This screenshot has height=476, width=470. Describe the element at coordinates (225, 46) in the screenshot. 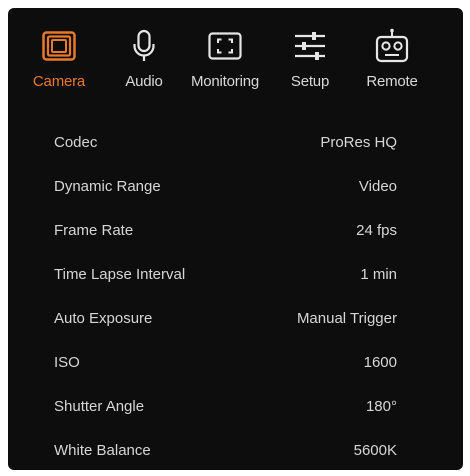

I see `monitoring-frame-icon` at that location.